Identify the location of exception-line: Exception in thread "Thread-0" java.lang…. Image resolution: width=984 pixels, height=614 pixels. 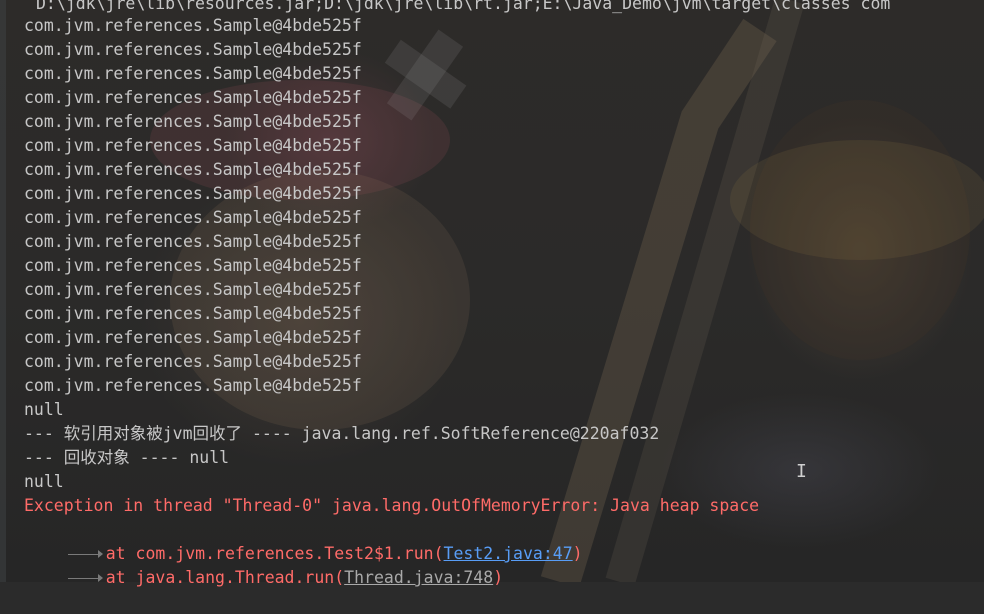
(392, 505).